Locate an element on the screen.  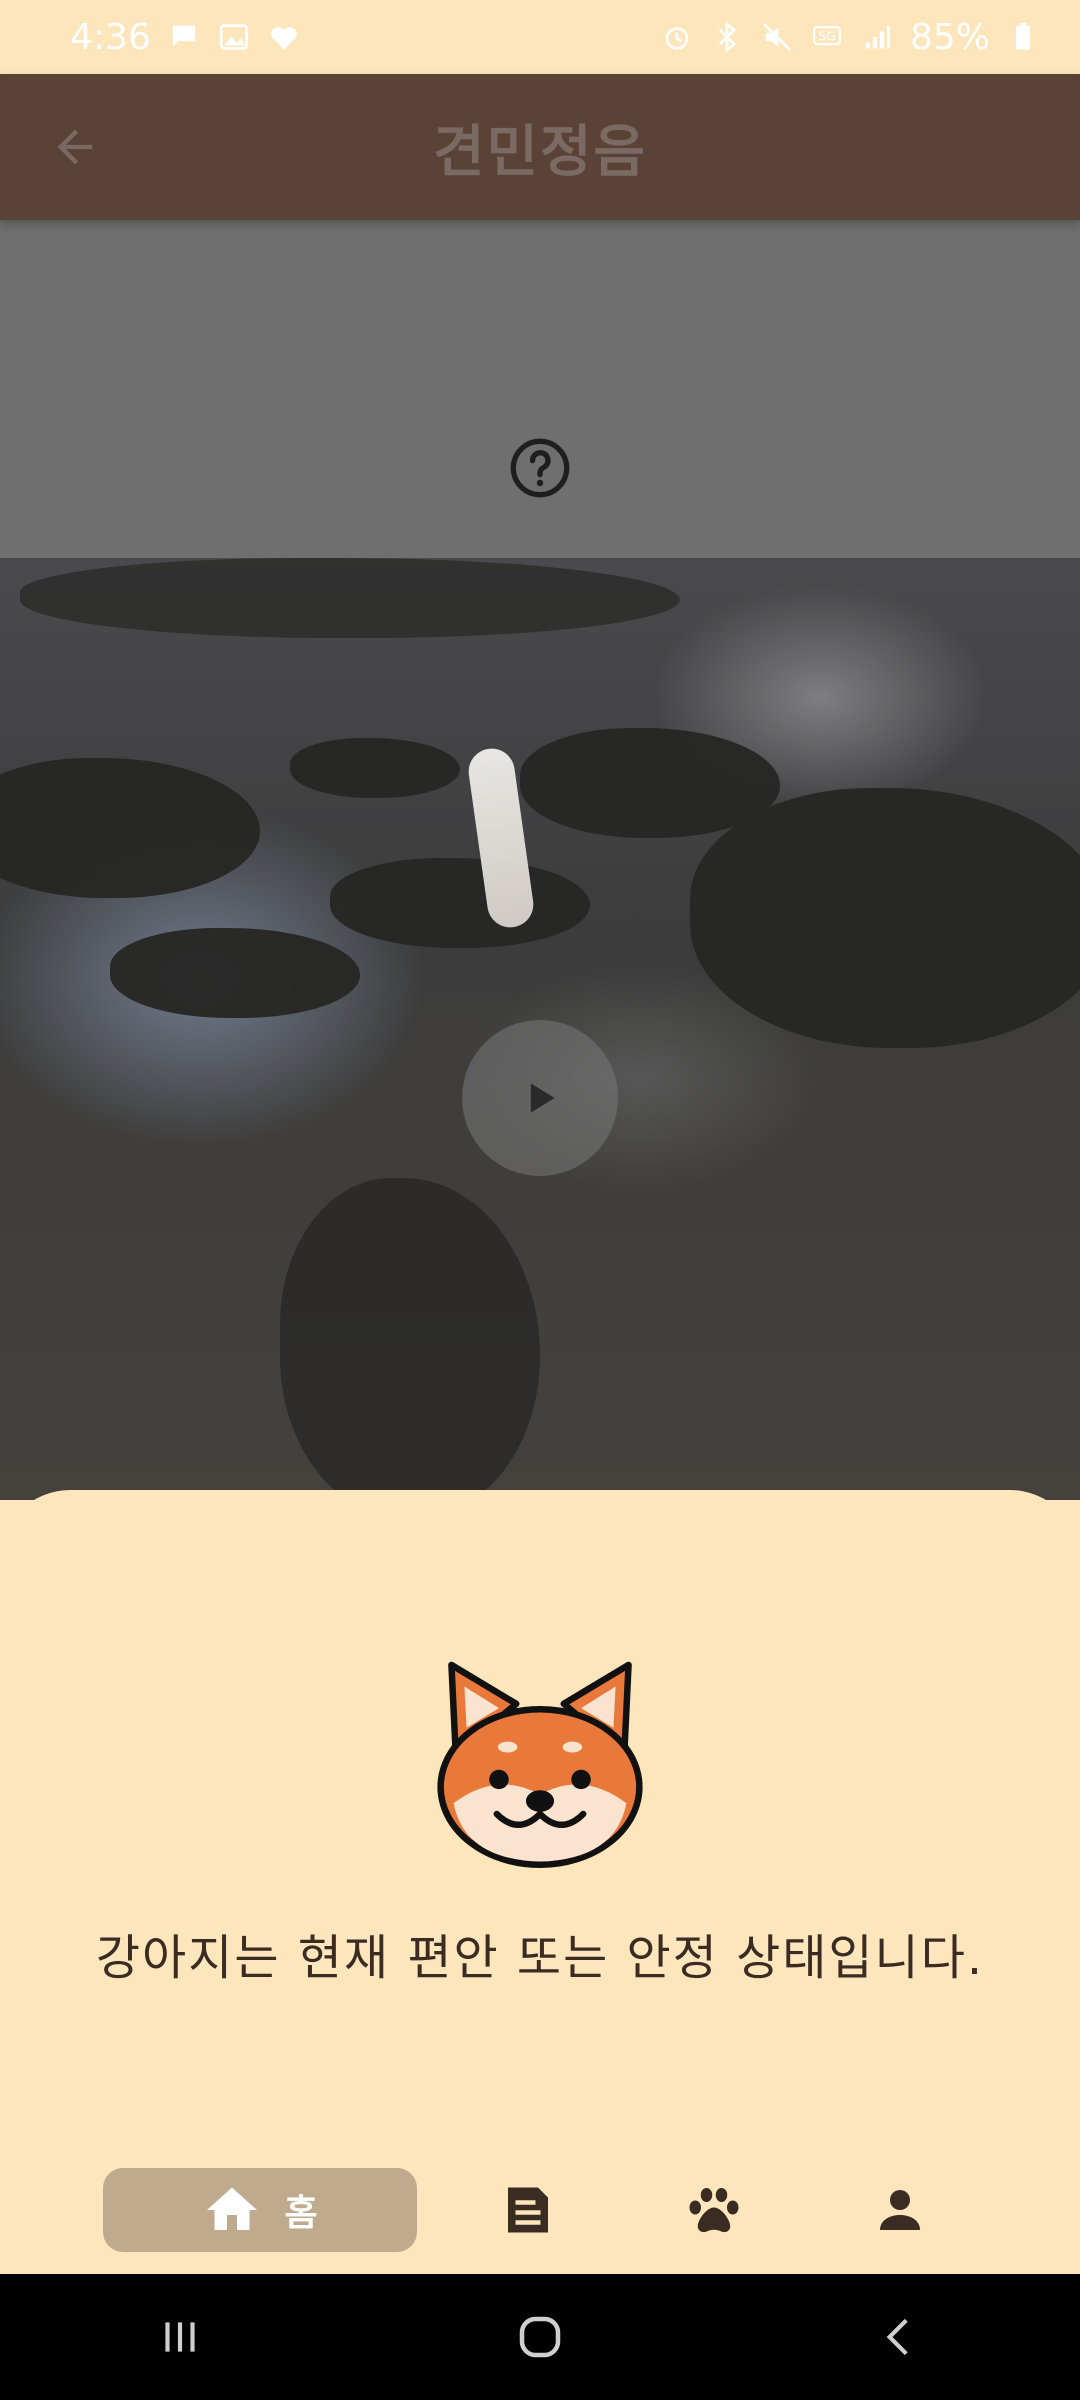
info-band is located at coordinates (540, 389).